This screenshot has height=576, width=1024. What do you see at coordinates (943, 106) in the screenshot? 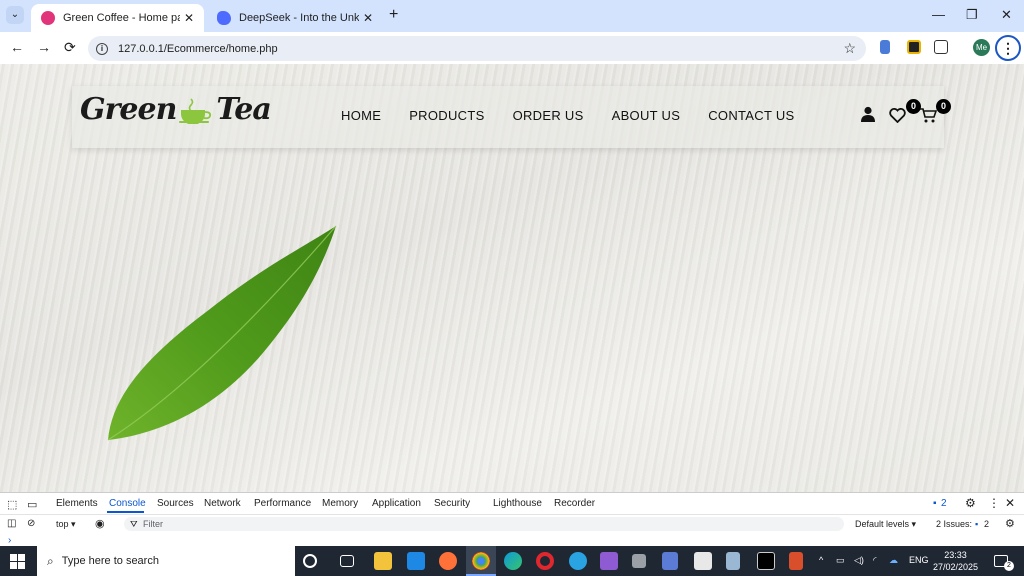
I see `cart-count-badge: 0` at bounding box center [943, 106].